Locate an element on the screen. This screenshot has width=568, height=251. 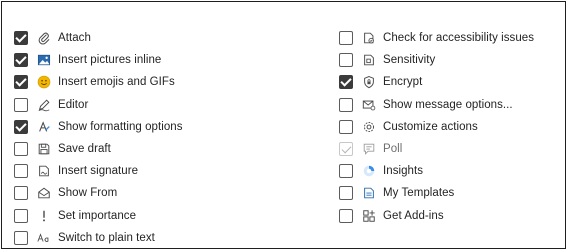
option-insert-pictures-inline: Insert pictures inline is located at coordinates (98, 60).